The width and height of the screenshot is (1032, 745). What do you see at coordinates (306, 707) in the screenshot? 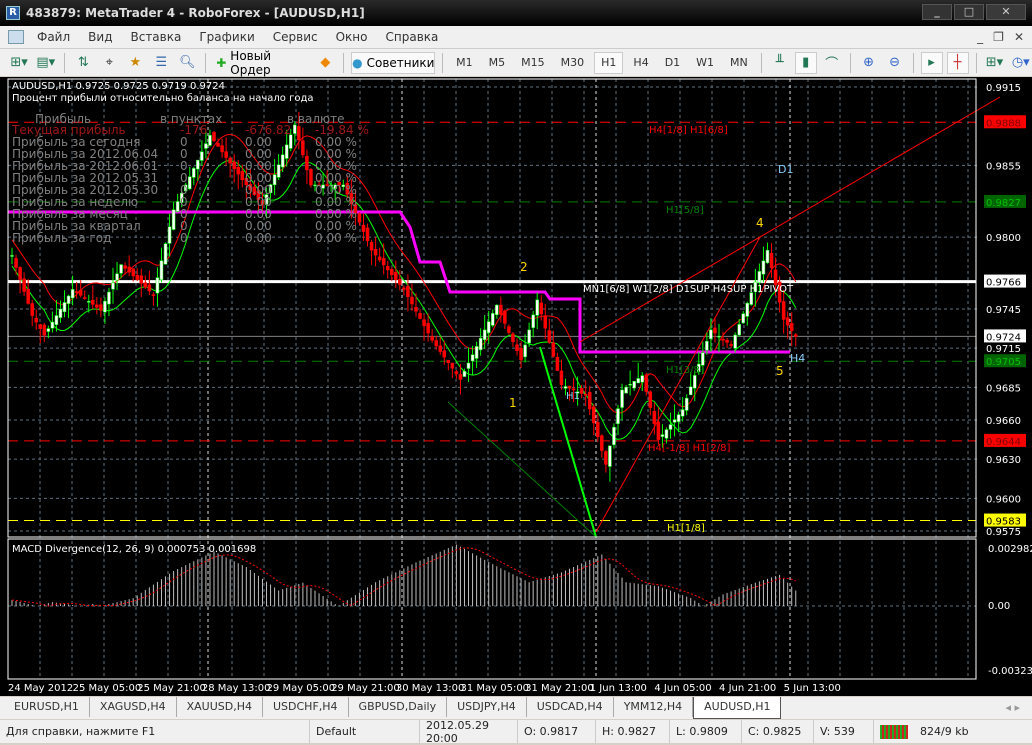
I see `tab-usdchf-h4: USDCHF,H4` at bounding box center [306, 707].